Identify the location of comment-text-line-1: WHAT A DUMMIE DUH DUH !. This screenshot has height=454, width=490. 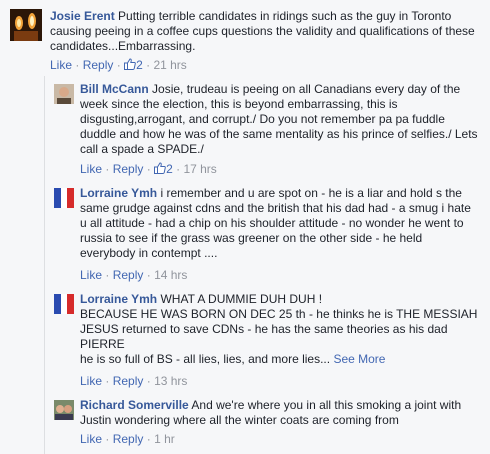
(241, 299).